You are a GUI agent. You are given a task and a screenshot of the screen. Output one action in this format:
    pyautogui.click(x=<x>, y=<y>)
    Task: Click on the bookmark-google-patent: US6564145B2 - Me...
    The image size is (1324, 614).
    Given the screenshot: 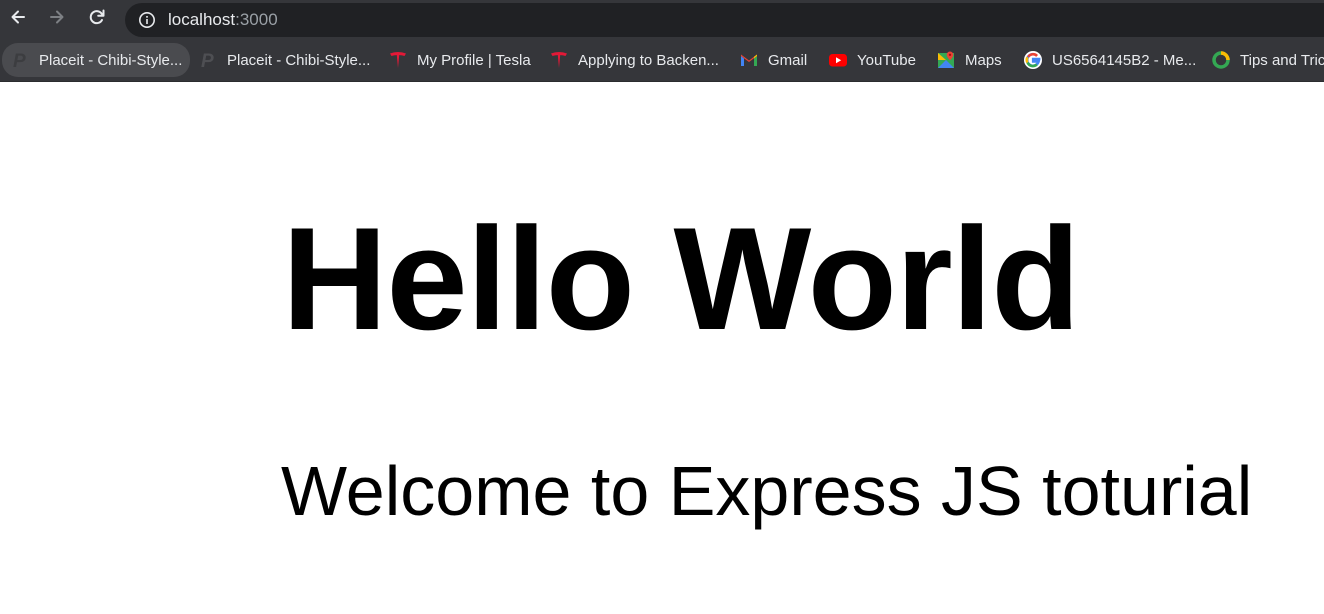 What is the action you would take?
    pyautogui.click(x=1109, y=60)
    